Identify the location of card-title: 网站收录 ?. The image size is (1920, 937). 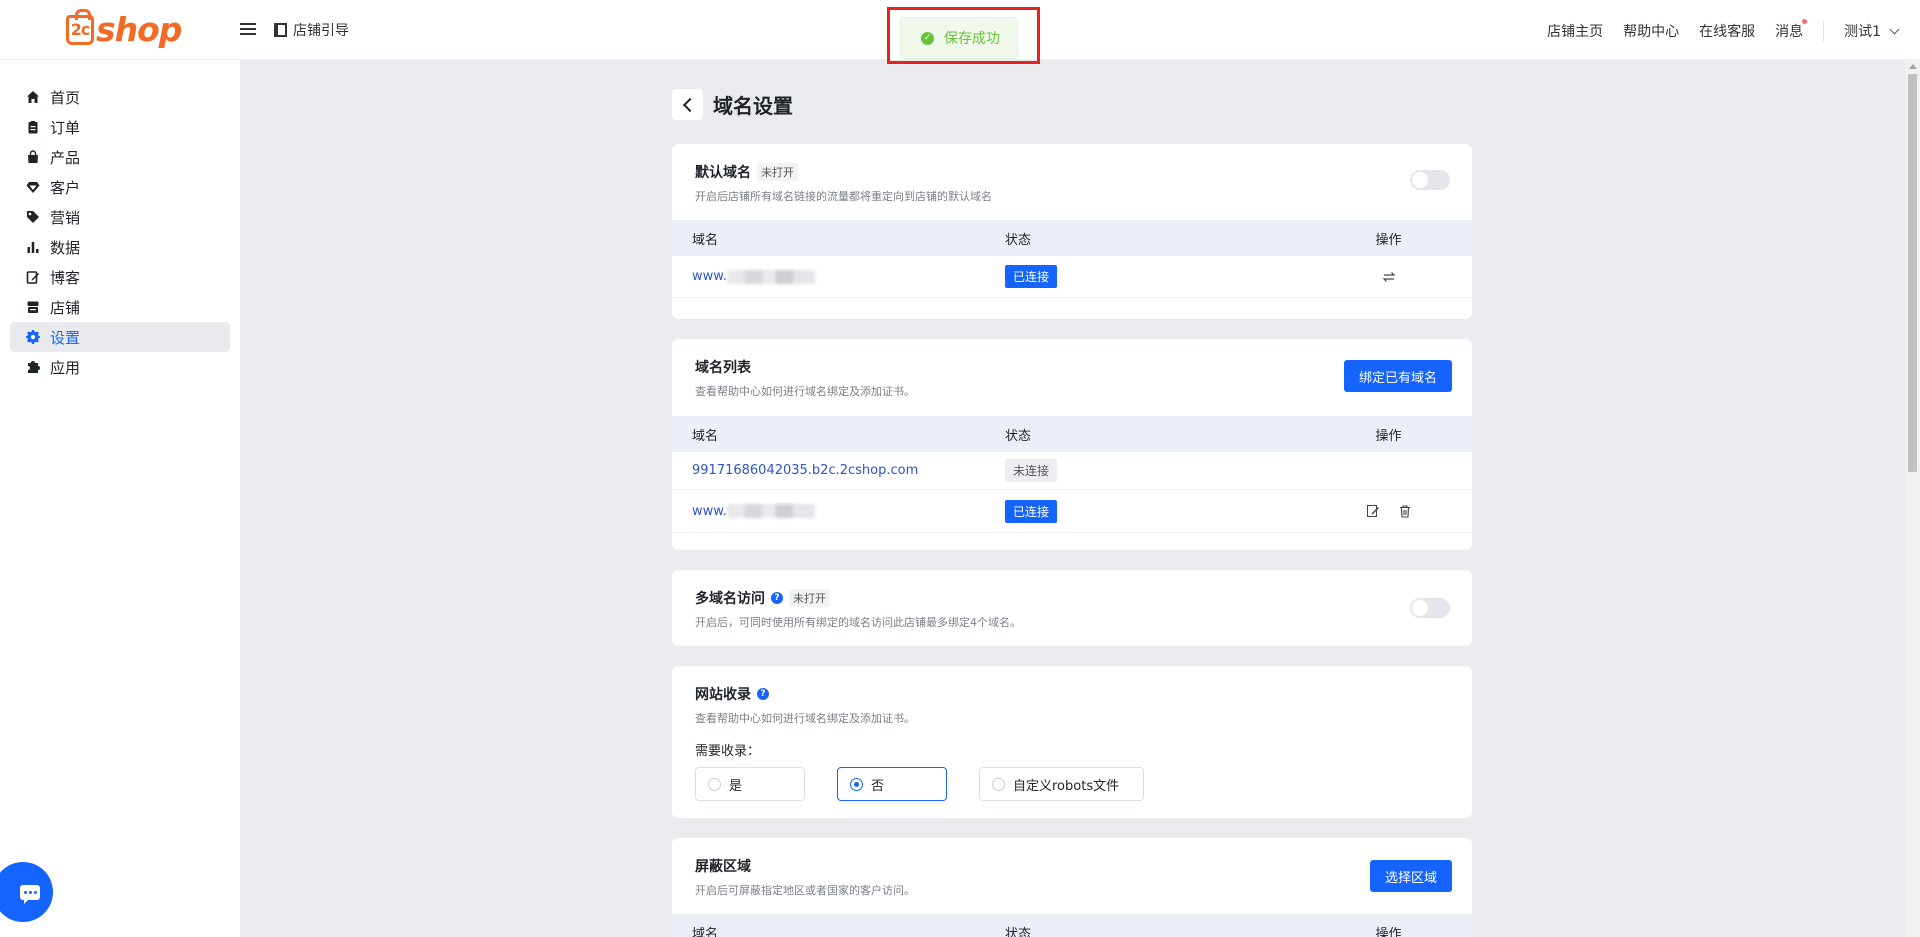
(1072, 694).